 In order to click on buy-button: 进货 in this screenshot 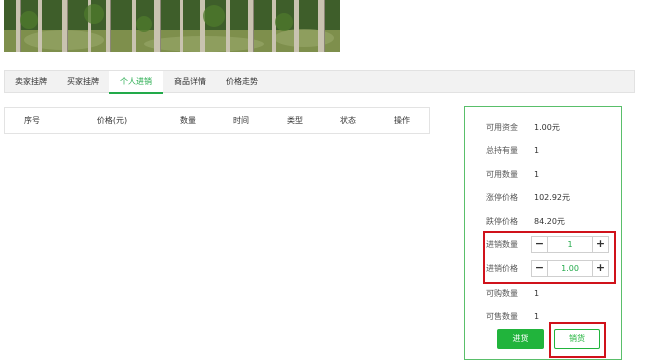, I will do `click(520, 339)`.